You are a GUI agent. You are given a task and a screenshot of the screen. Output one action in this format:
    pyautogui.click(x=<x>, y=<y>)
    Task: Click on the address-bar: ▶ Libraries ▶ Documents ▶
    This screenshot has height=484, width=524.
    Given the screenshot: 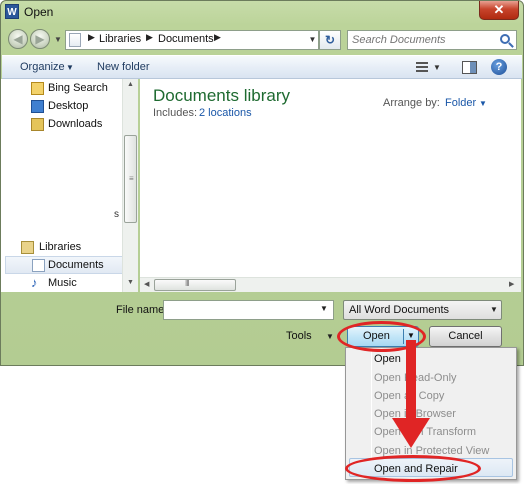 What is the action you would take?
    pyautogui.click(x=192, y=40)
    